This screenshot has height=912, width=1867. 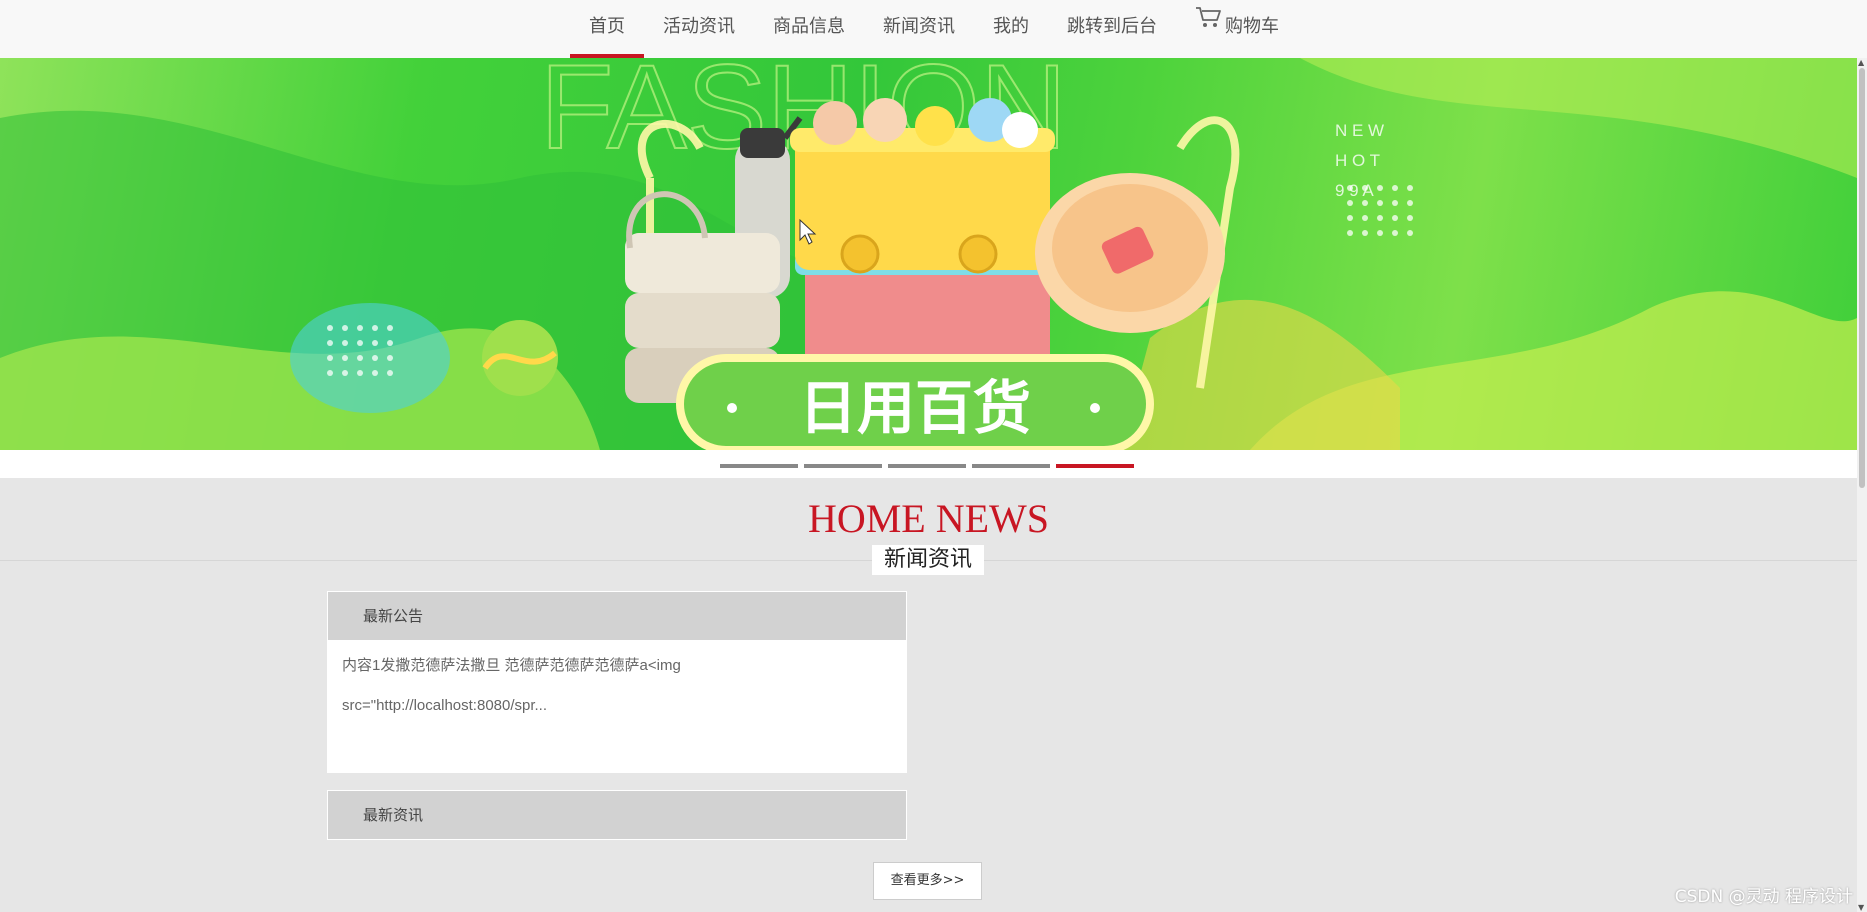 I want to click on cart-icon, so click(x=1209, y=25).